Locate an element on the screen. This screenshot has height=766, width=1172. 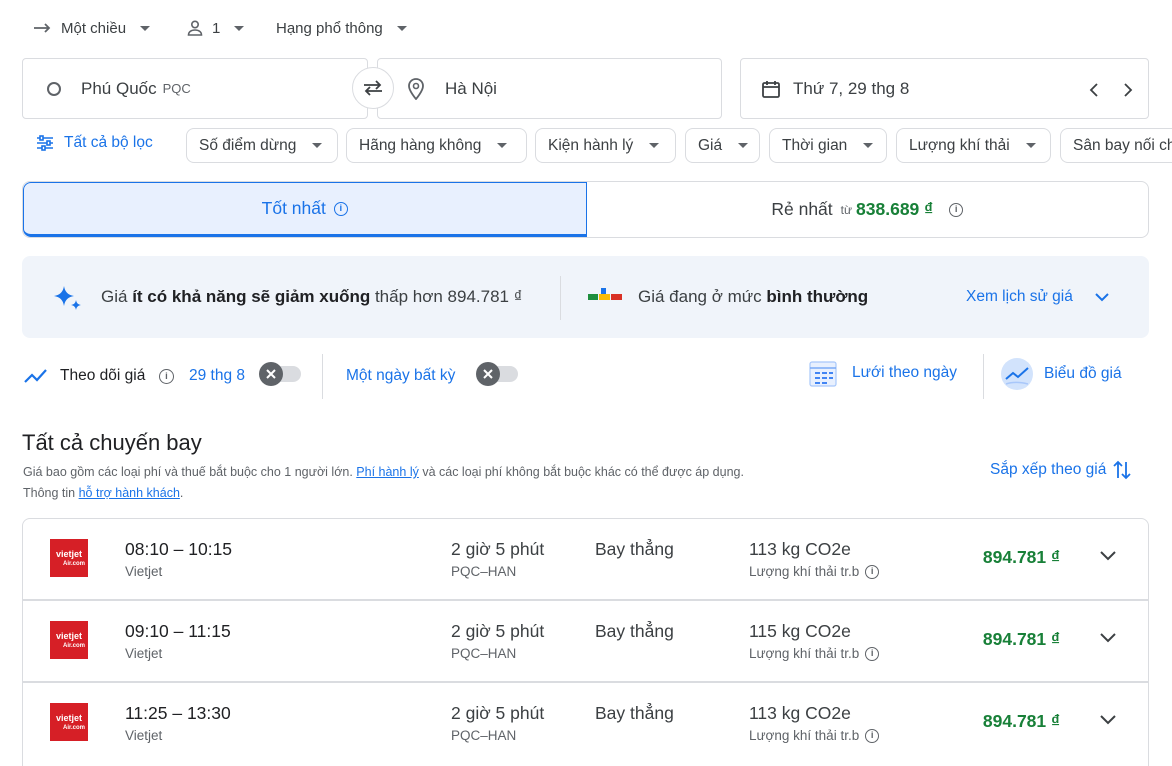
date-value: Thứ 7, 29 thg 8 is located at coordinates (851, 88).